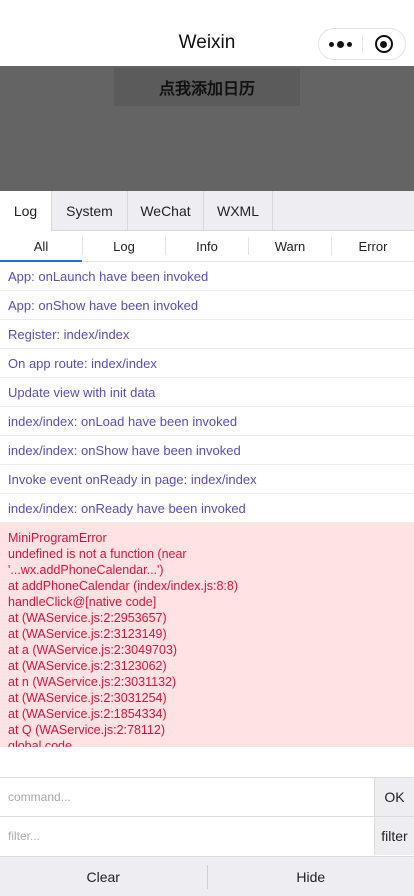 The width and height of the screenshot is (414, 896). What do you see at coordinates (187, 836) in the screenshot?
I see `filter-input` at bounding box center [187, 836].